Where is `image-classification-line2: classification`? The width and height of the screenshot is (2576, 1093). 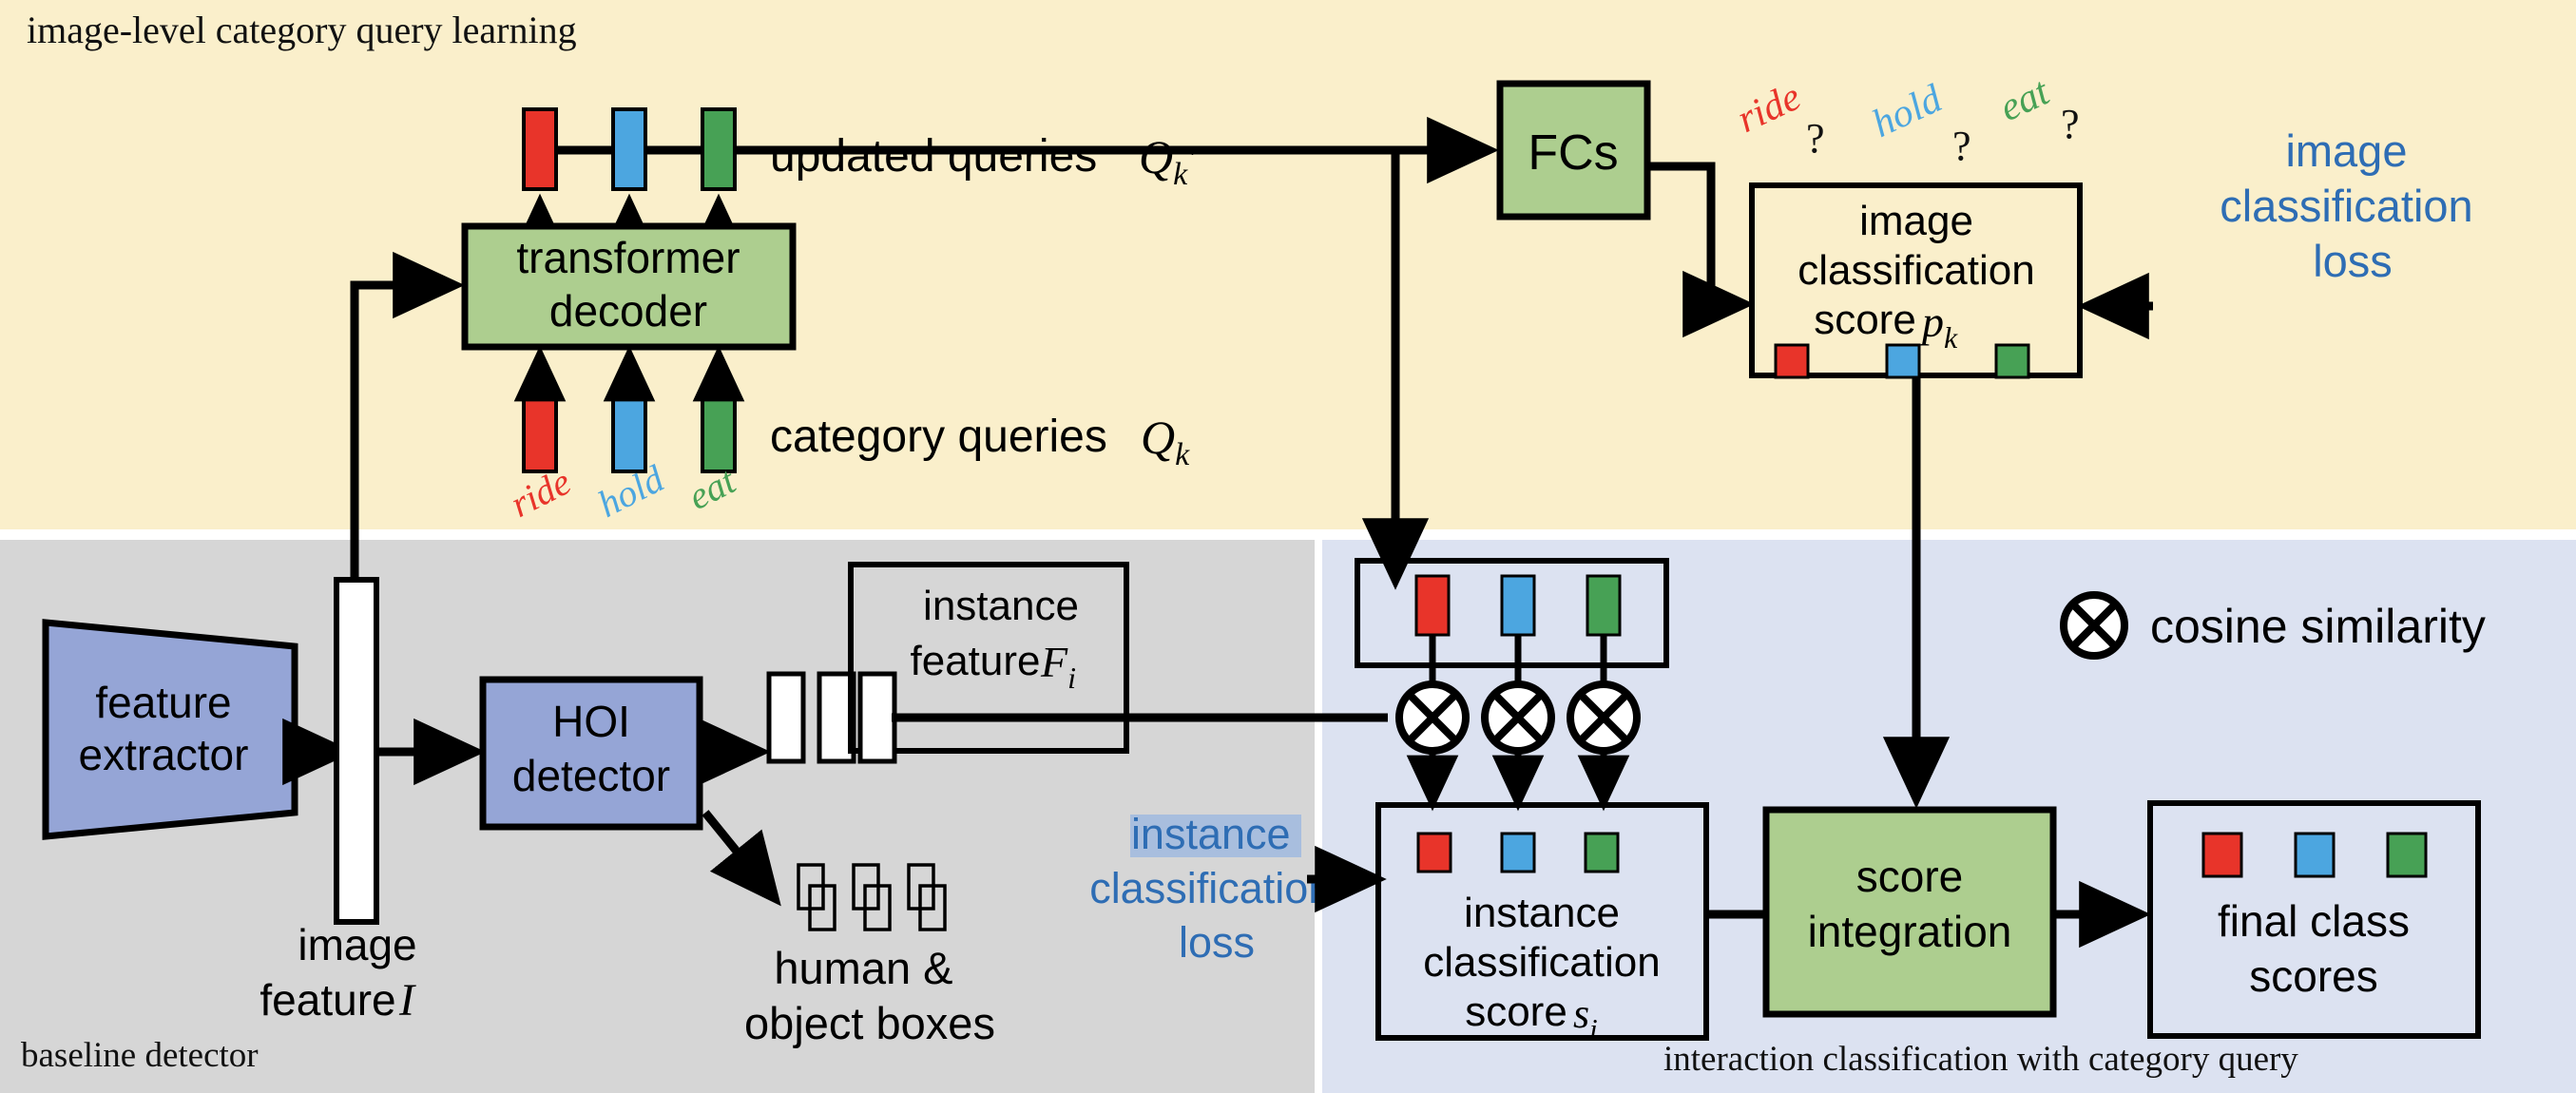 image-classification-line2: classification is located at coordinates (1915, 270).